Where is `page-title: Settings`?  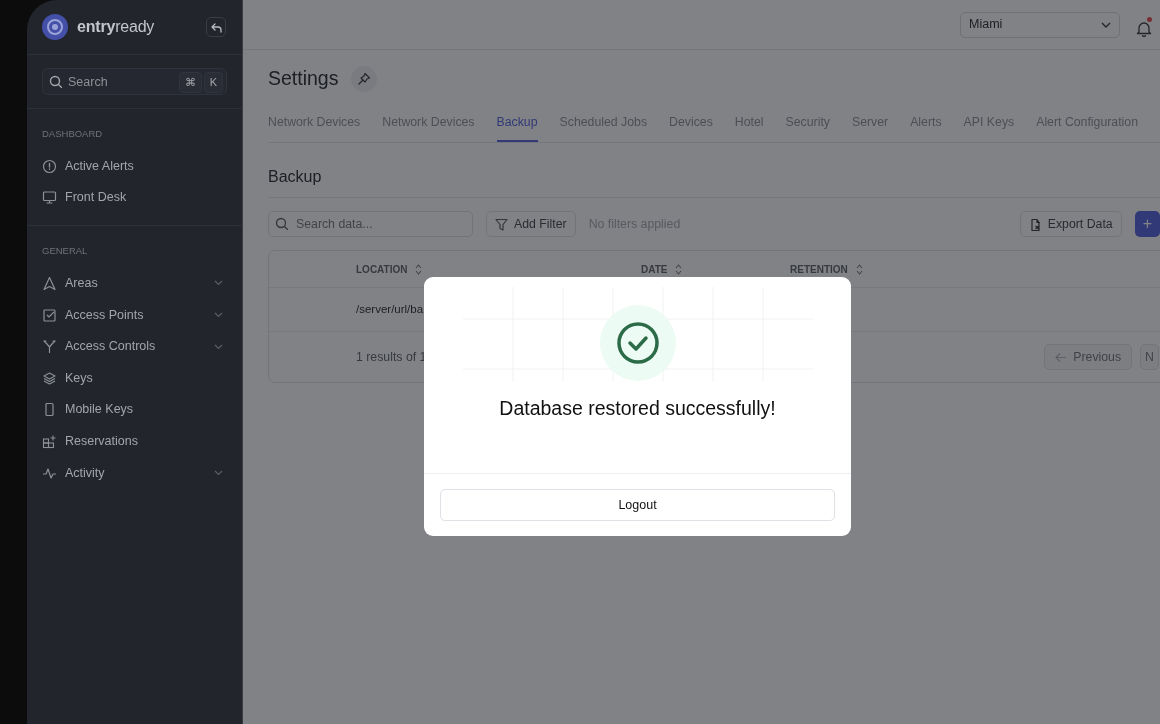 page-title: Settings is located at coordinates (303, 79).